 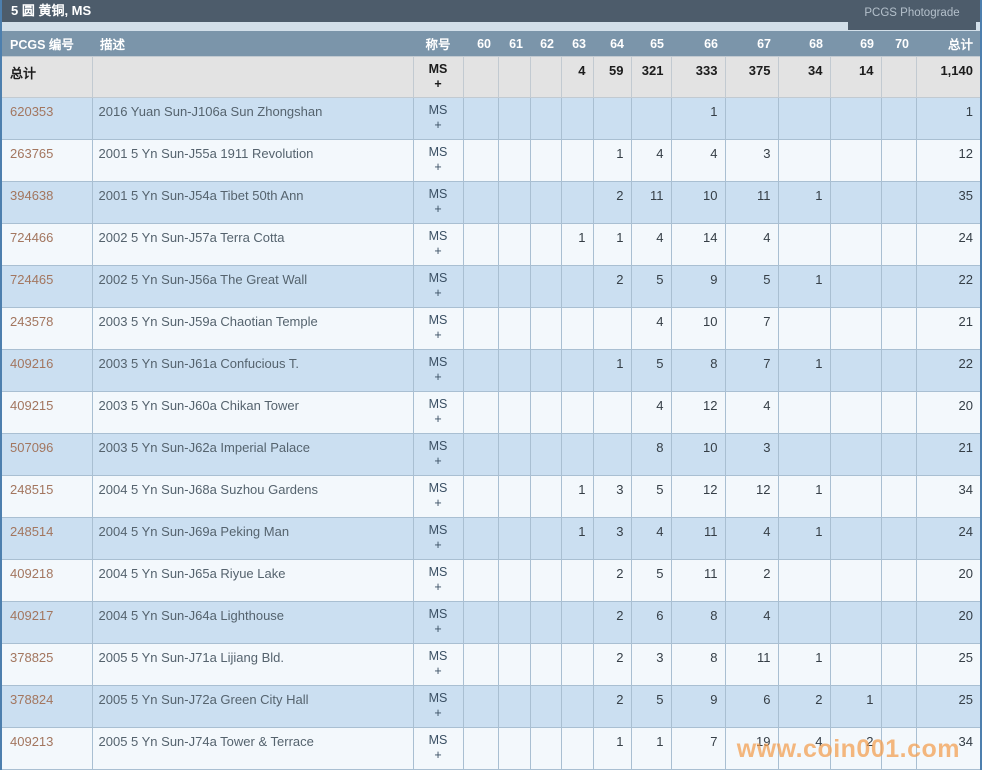 What do you see at coordinates (31, 657) in the screenshot?
I see `pcgs-number-link: 378825` at bounding box center [31, 657].